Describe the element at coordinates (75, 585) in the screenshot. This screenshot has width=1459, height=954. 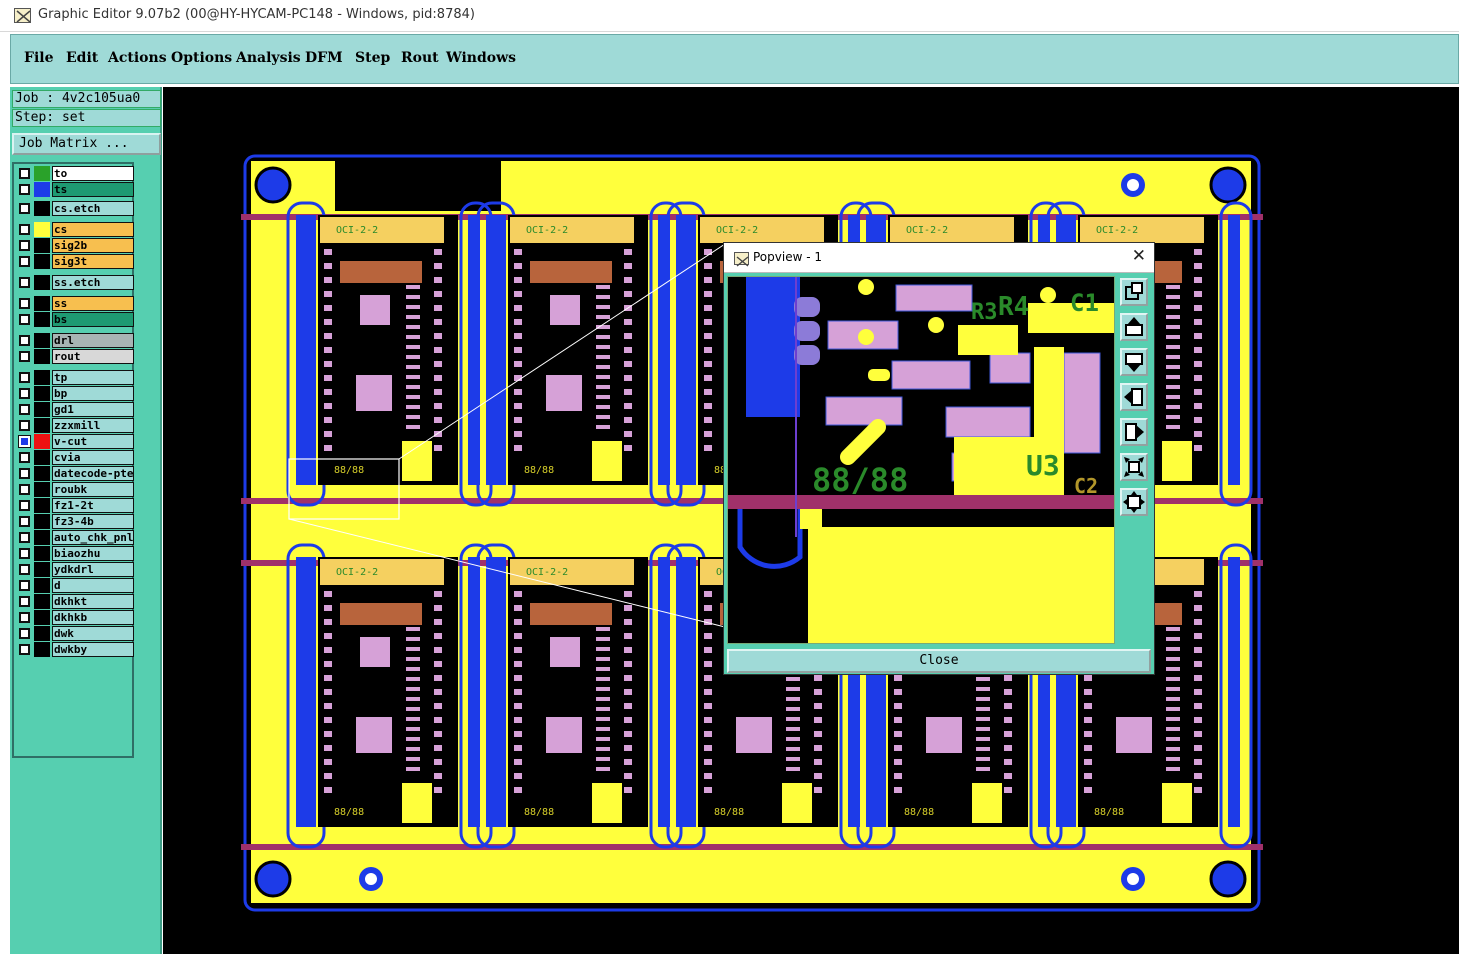
I see `layer-row-d: d` at that location.